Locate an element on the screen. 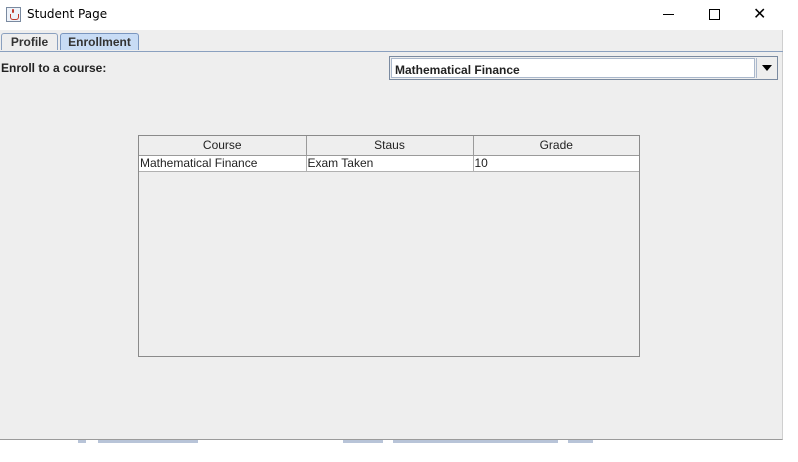 This screenshot has width=798, height=462. window-title: Student Page is located at coordinates (67, 14).